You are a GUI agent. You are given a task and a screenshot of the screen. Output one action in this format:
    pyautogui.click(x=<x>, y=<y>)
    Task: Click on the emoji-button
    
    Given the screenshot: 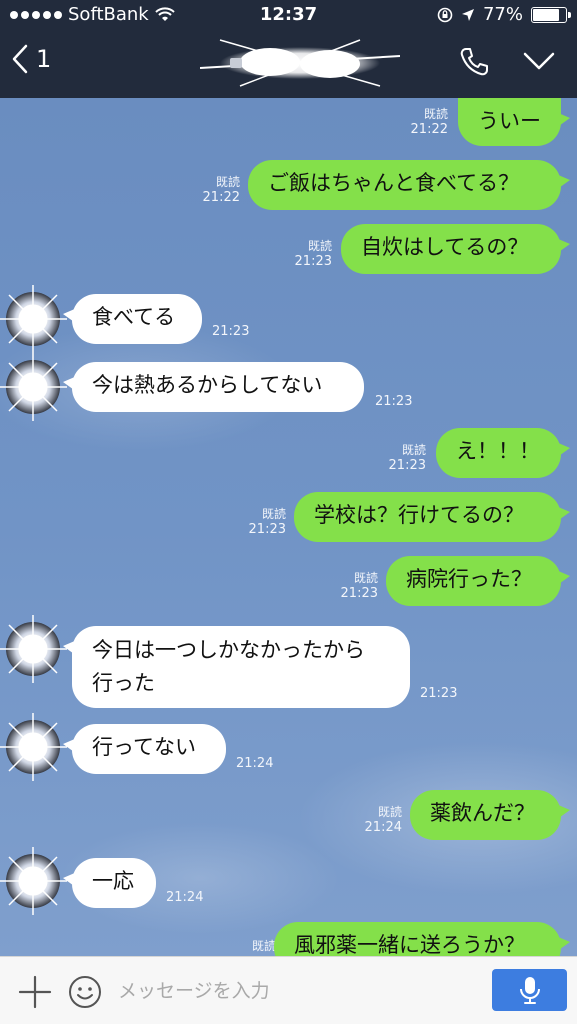 What is the action you would take?
    pyautogui.click(x=85, y=994)
    